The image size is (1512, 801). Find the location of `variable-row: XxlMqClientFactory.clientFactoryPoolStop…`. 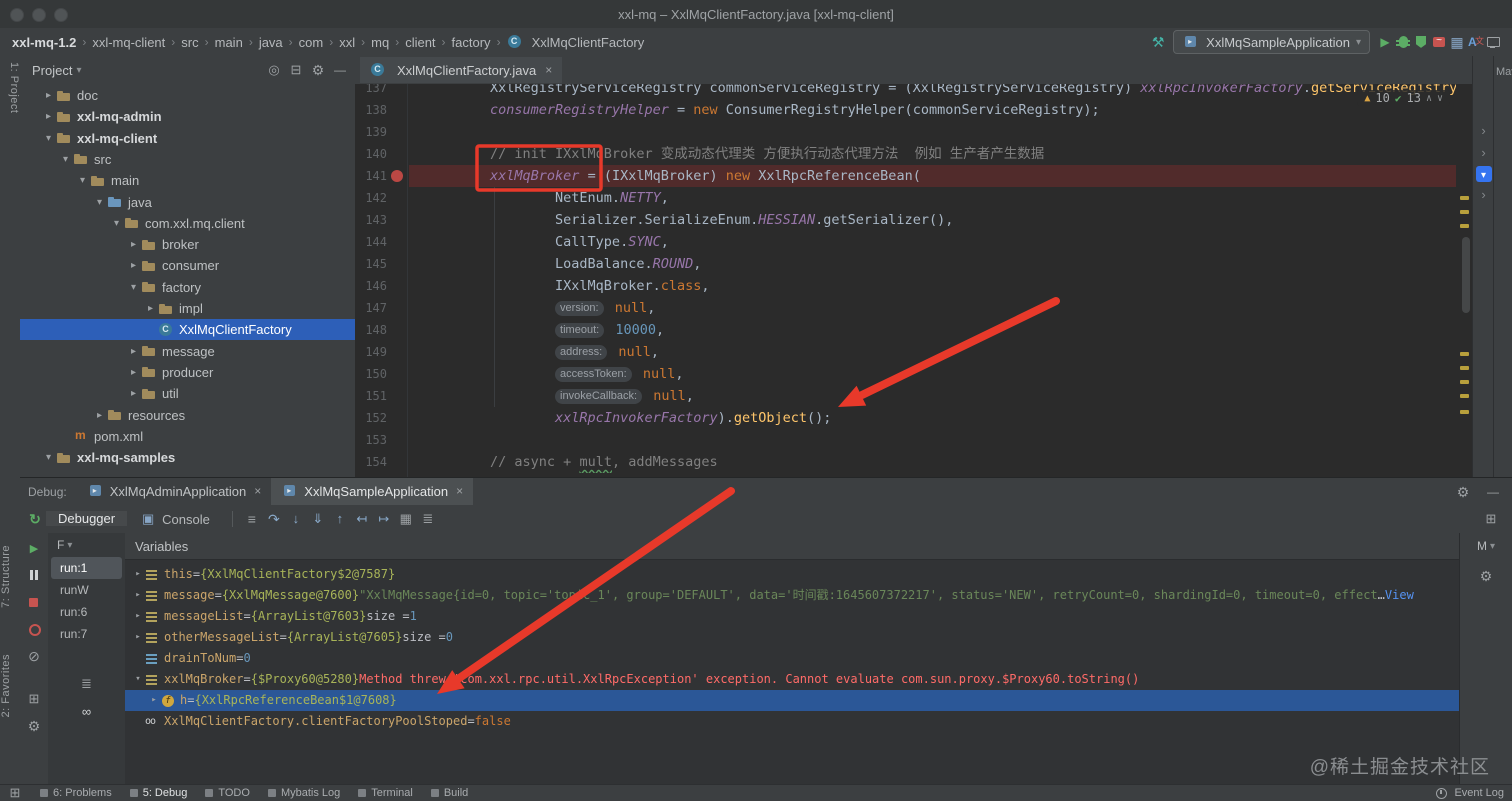

variable-row: XxlMqClientFactory.clientFactoryPoolStop… is located at coordinates (792, 721).